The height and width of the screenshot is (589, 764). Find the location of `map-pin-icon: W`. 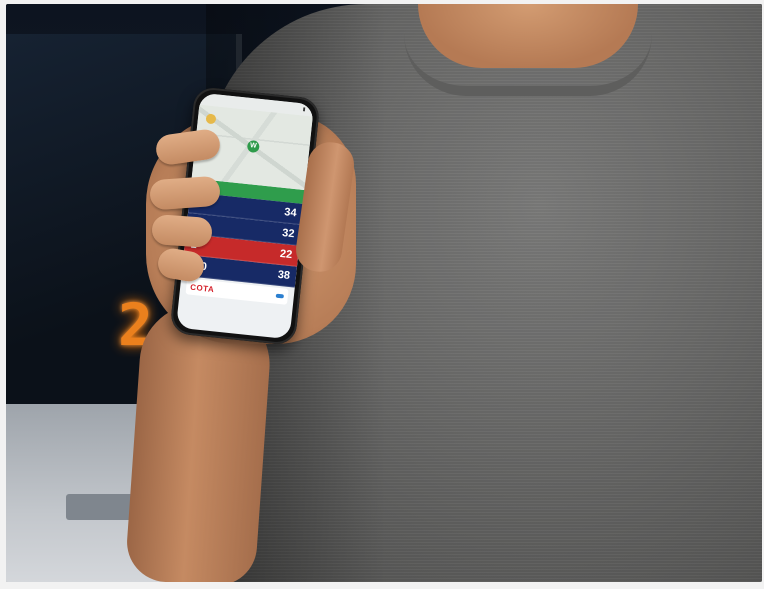

map-pin-icon: W is located at coordinates (253, 146).